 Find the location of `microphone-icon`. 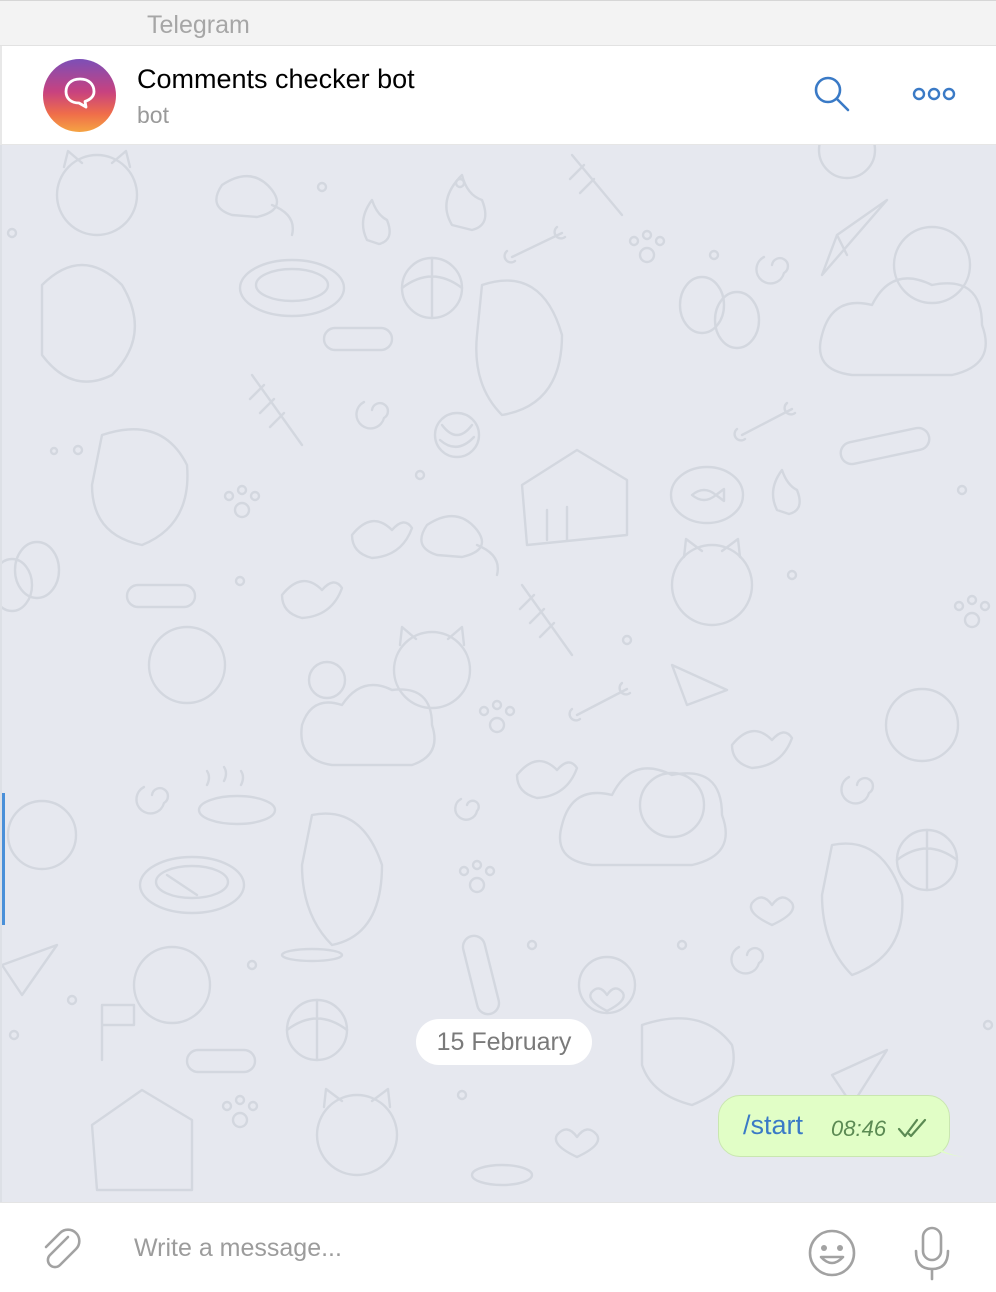

microphone-icon is located at coordinates (932, 1255).